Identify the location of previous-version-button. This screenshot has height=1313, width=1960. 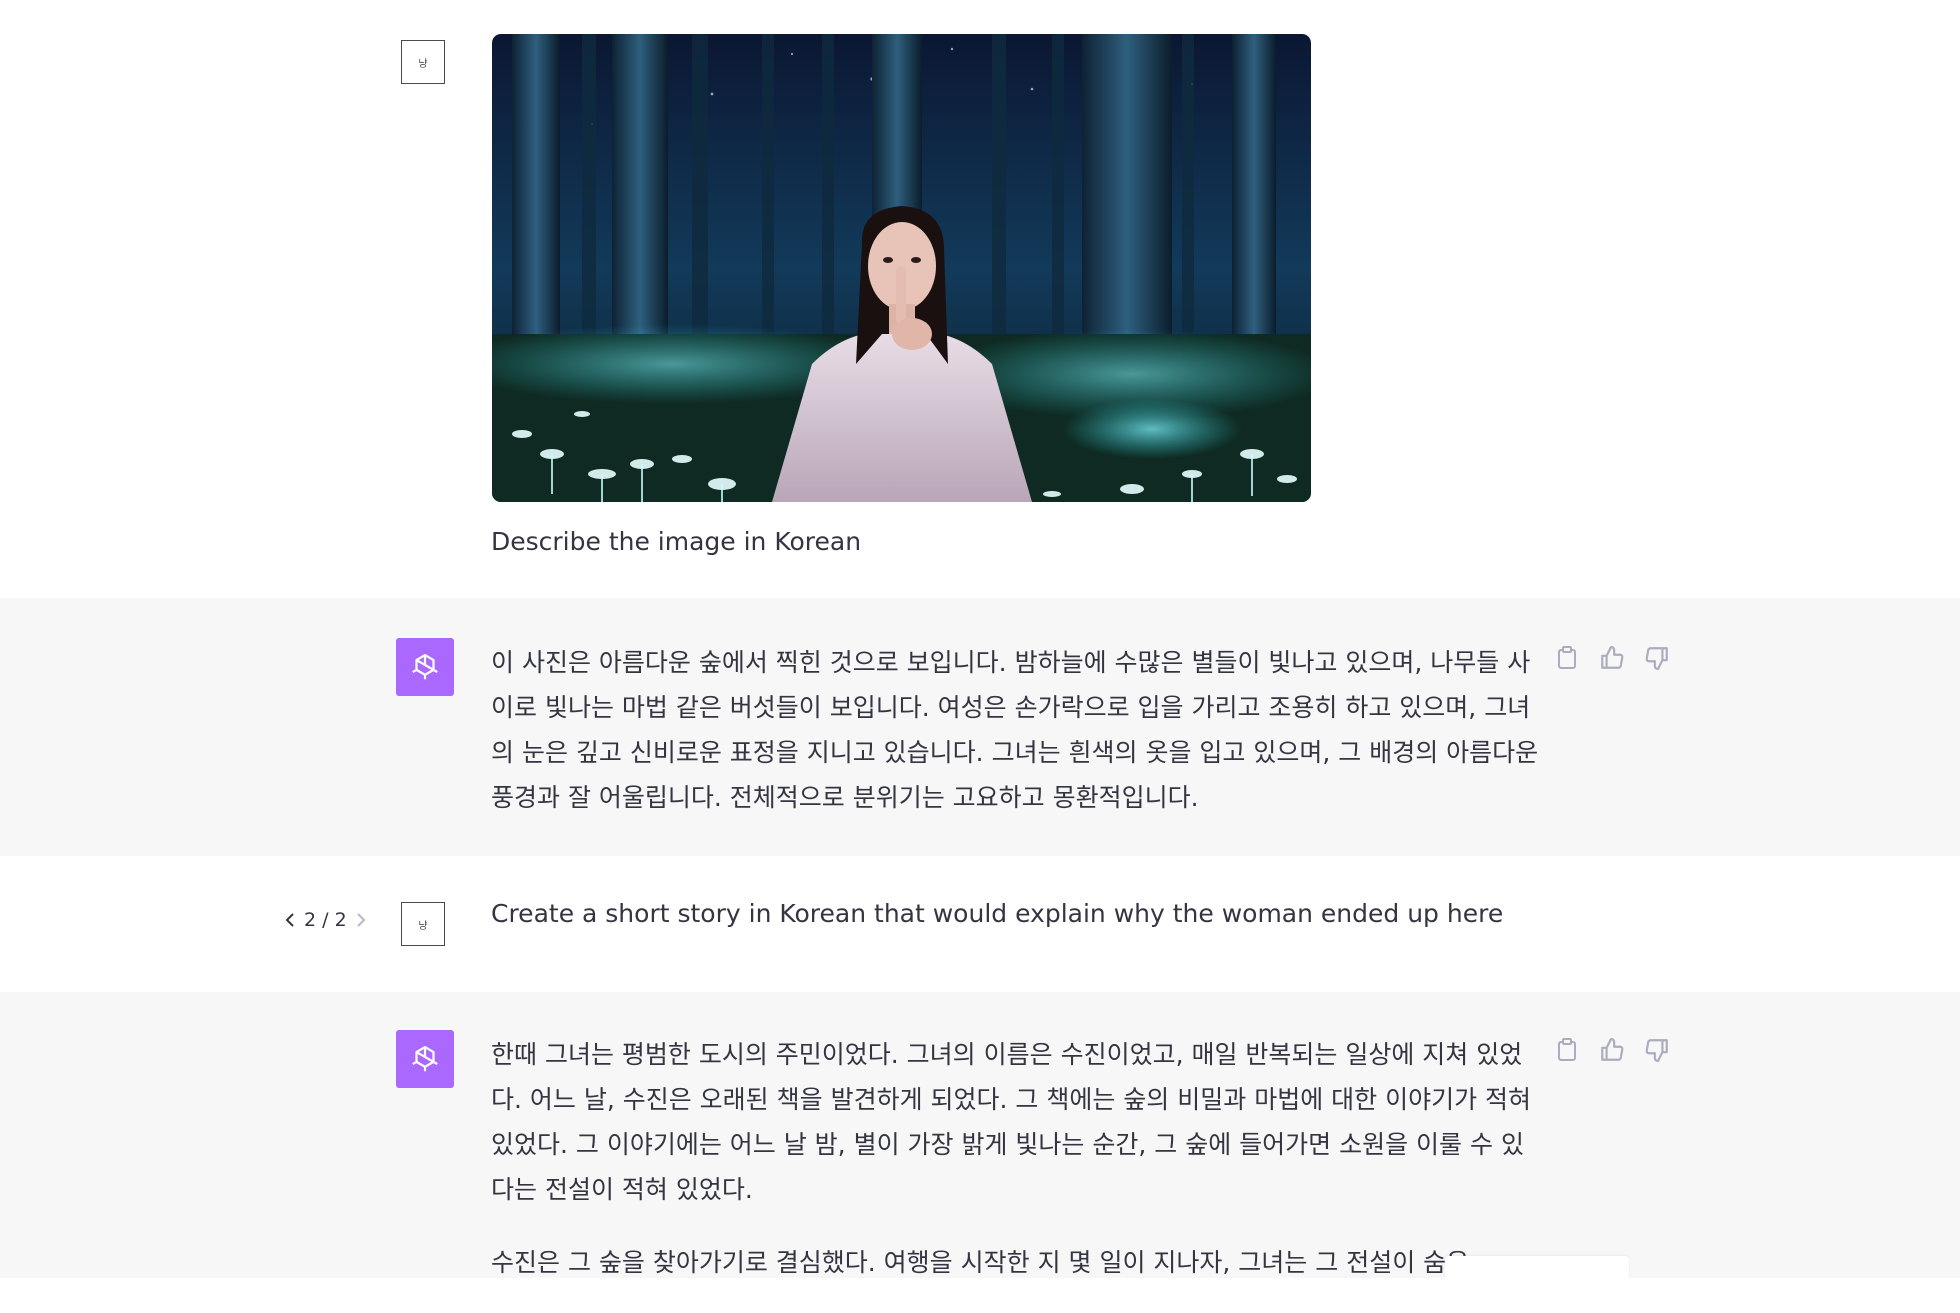
(290, 920).